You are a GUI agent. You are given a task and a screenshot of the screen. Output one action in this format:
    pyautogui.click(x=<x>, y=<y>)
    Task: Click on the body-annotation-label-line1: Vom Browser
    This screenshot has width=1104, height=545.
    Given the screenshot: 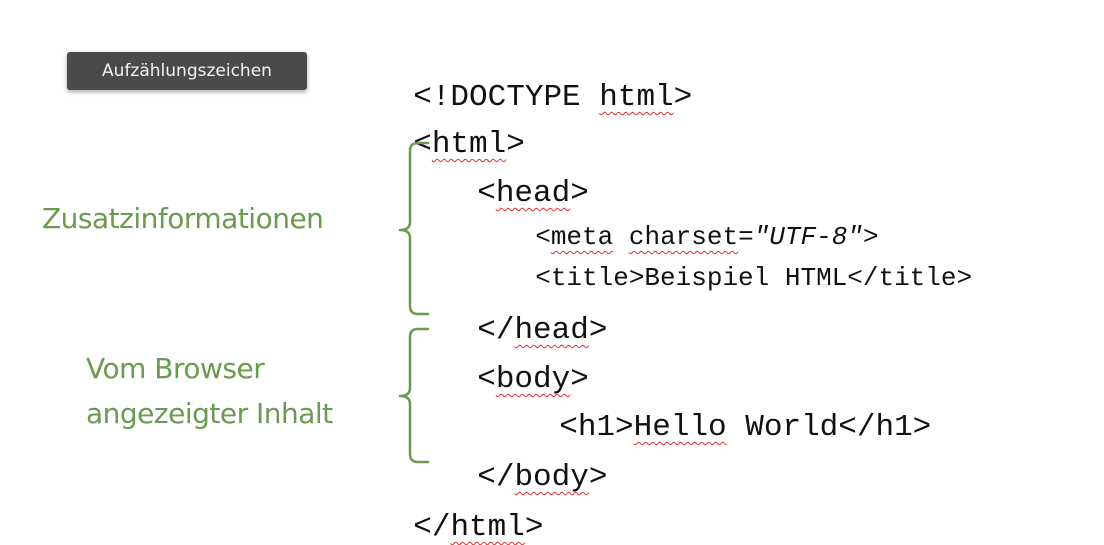 What is the action you would take?
    pyautogui.click(x=175, y=368)
    